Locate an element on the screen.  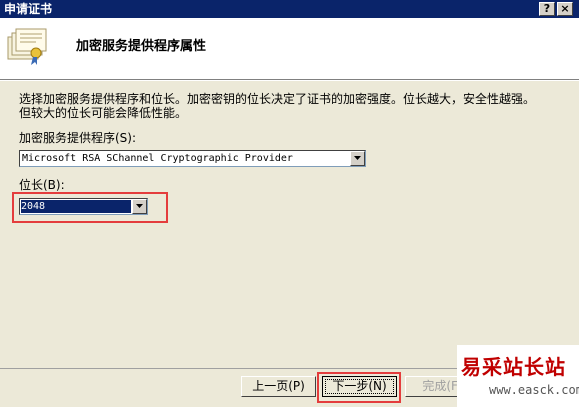
window-title: 申请证书 is located at coordinates (28, 9).